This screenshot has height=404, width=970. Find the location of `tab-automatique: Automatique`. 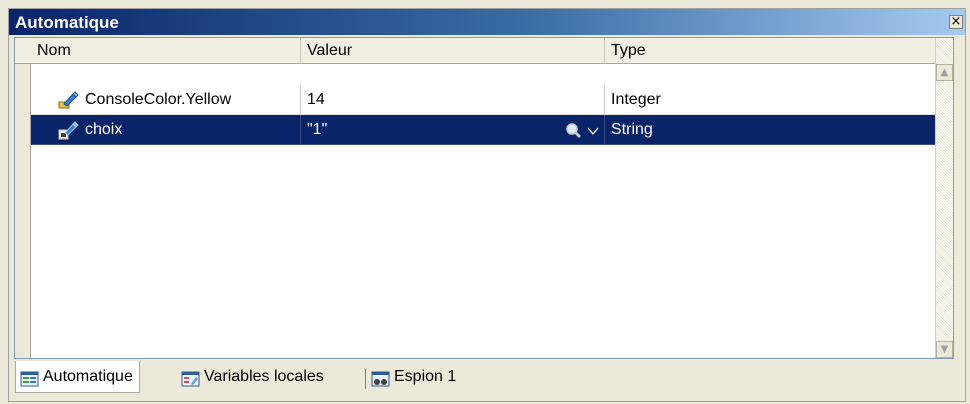

tab-automatique: Automatique is located at coordinates (77, 377).